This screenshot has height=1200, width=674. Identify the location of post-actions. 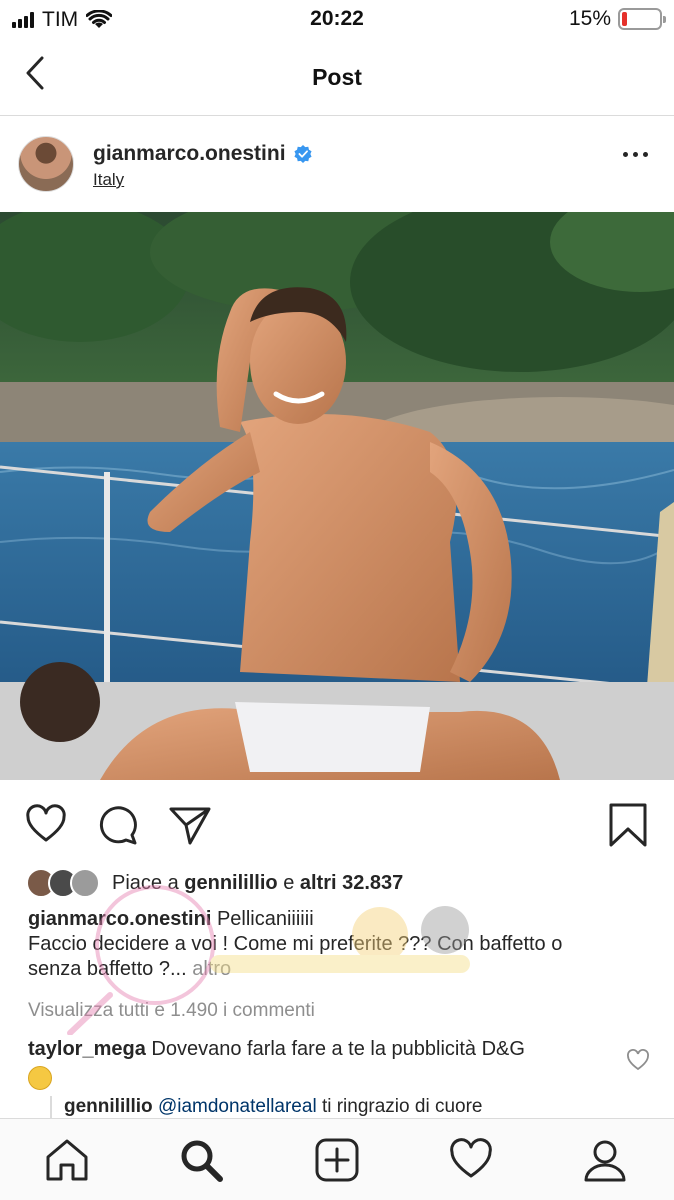
(337, 825).